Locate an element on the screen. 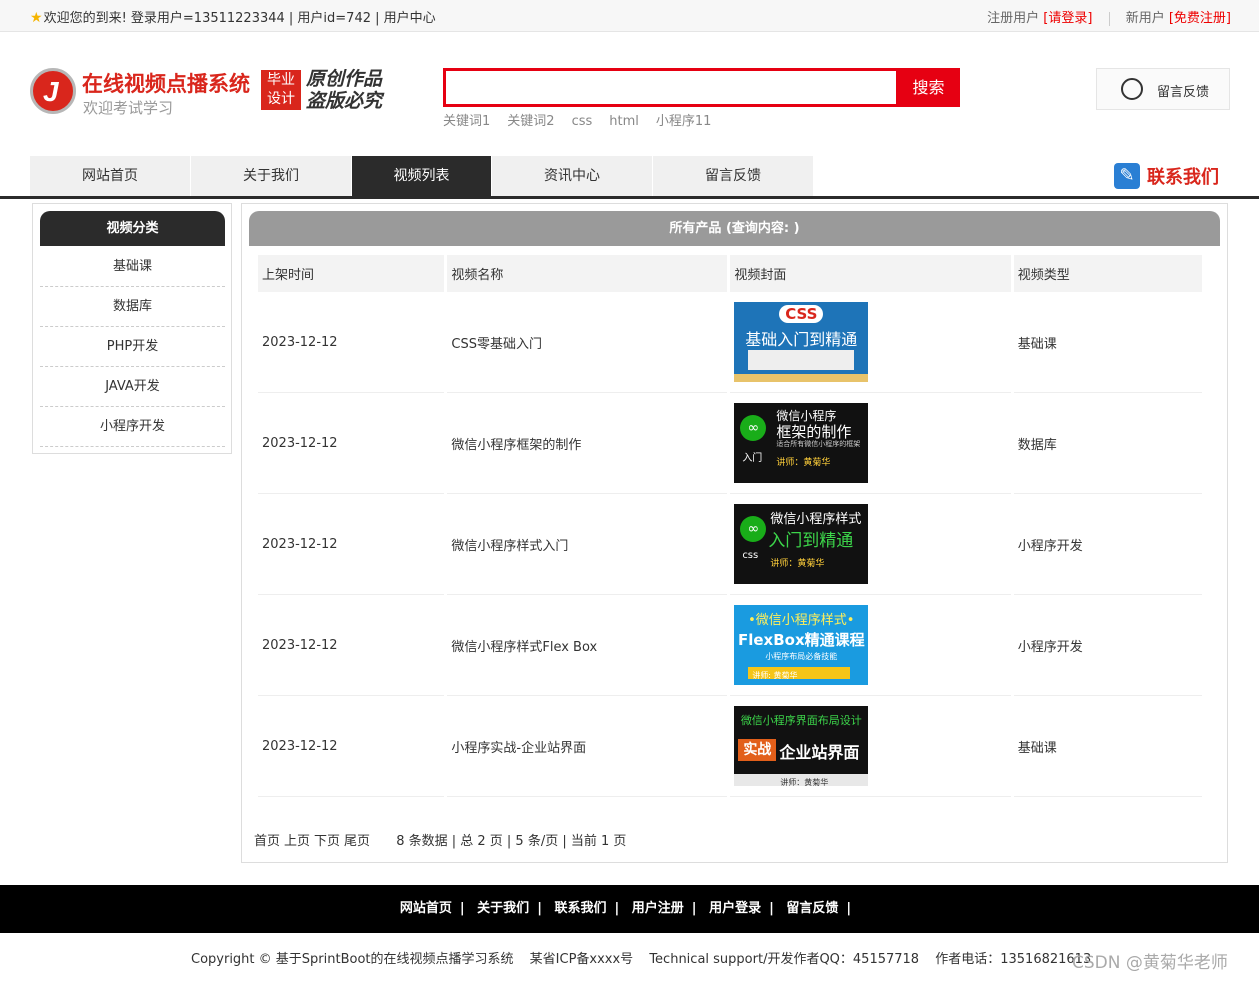  slogan-line1: 原创作品 is located at coordinates (344, 79).